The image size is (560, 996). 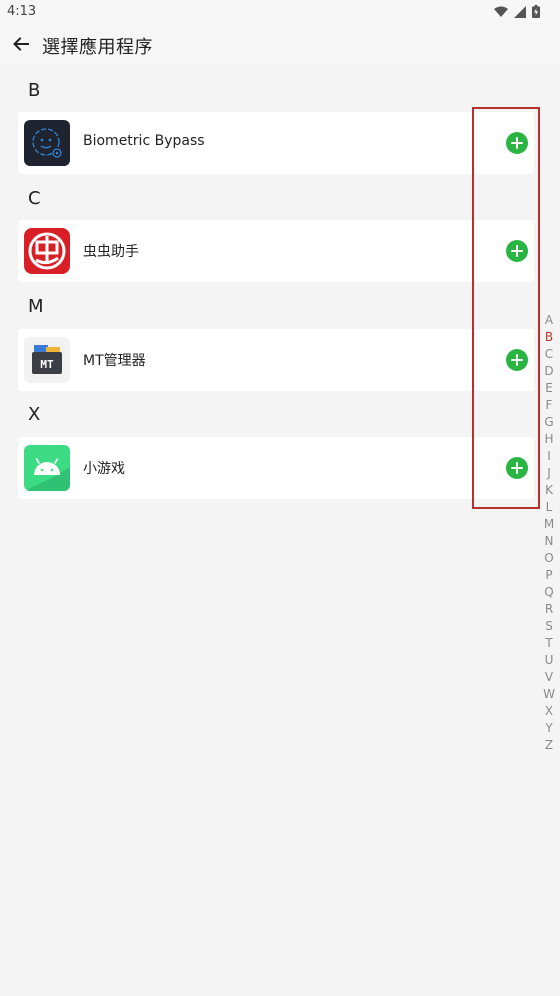 What do you see at coordinates (548, 371) in the screenshot?
I see `index-letter-d: D` at bounding box center [548, 371].